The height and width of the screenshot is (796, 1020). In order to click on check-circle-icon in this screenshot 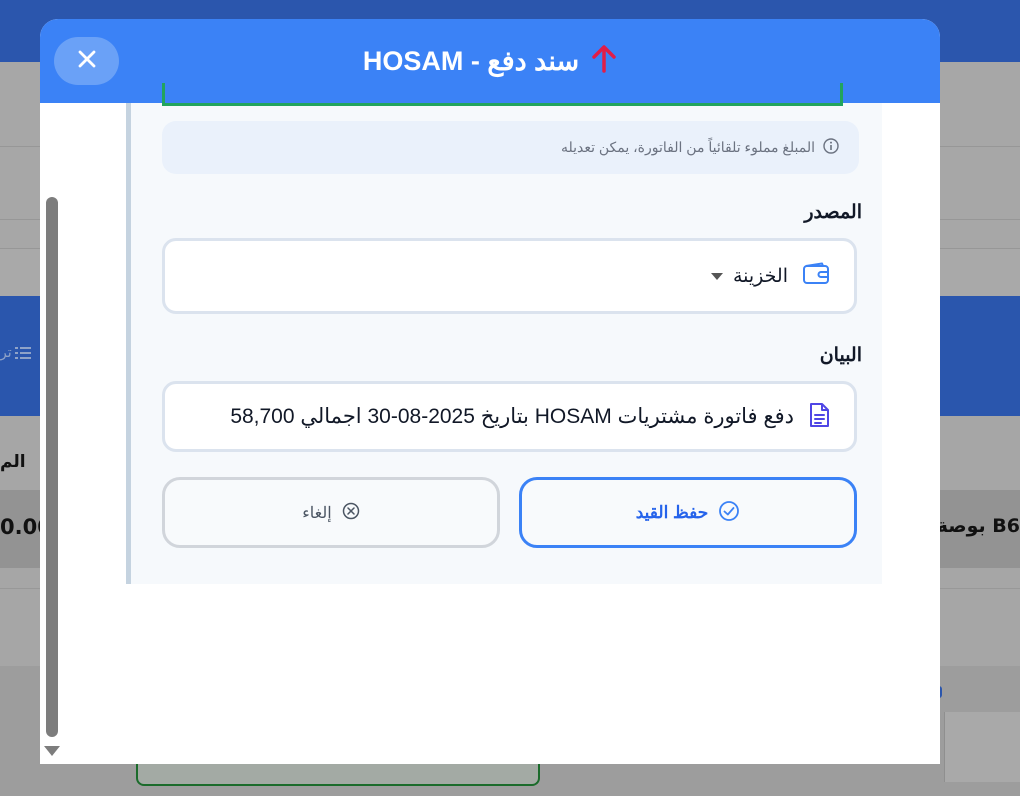, I will do `click(729, 513)`.